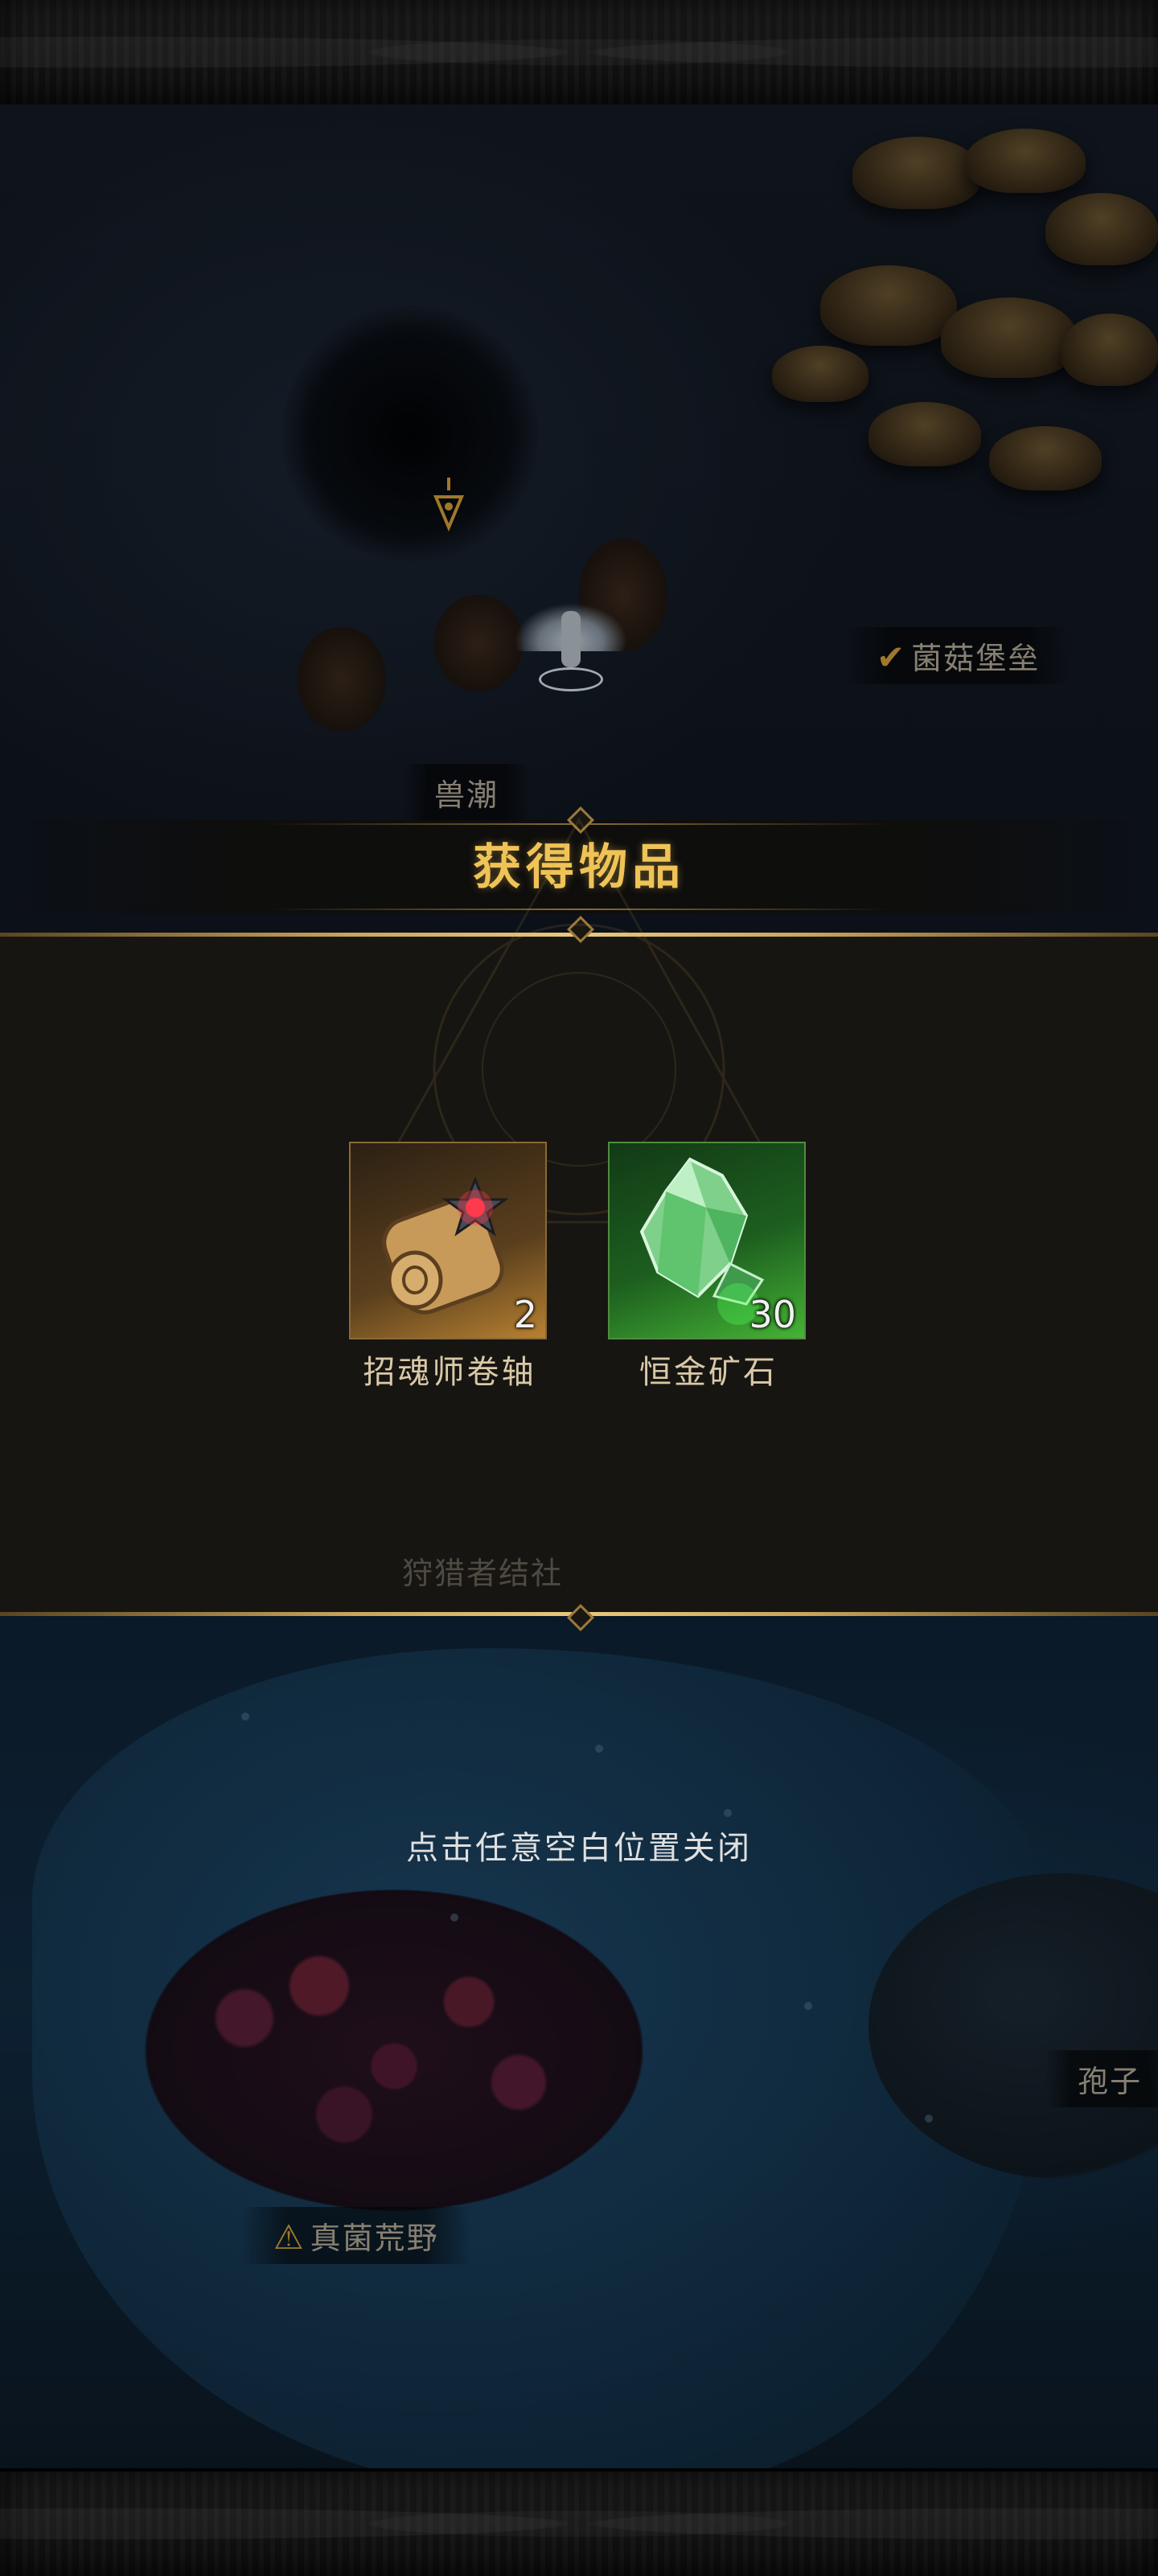  I want to click on item-slot-orange: 2, so click(448, 1241).